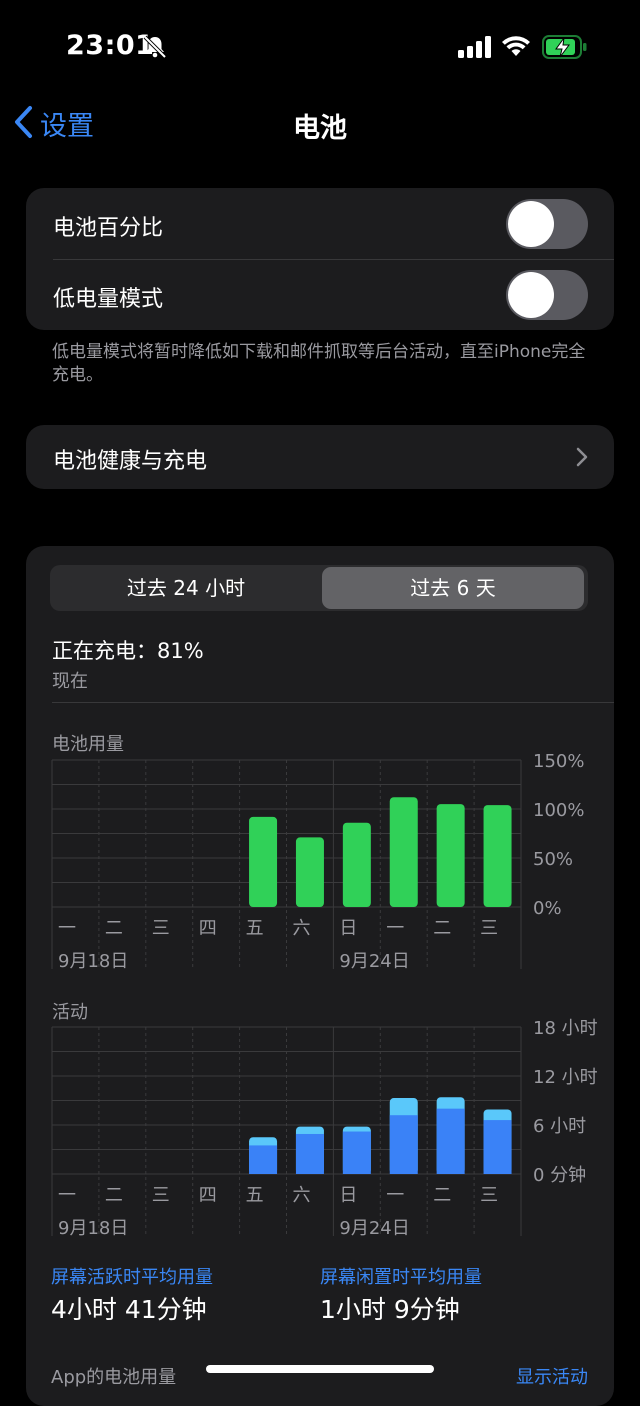 The image size is (640, 1406). What do you see at coordinates (552, 1376) in the screenshot?
I see `show-activity-link: 显示活动` at bounding box center [552, 1376].